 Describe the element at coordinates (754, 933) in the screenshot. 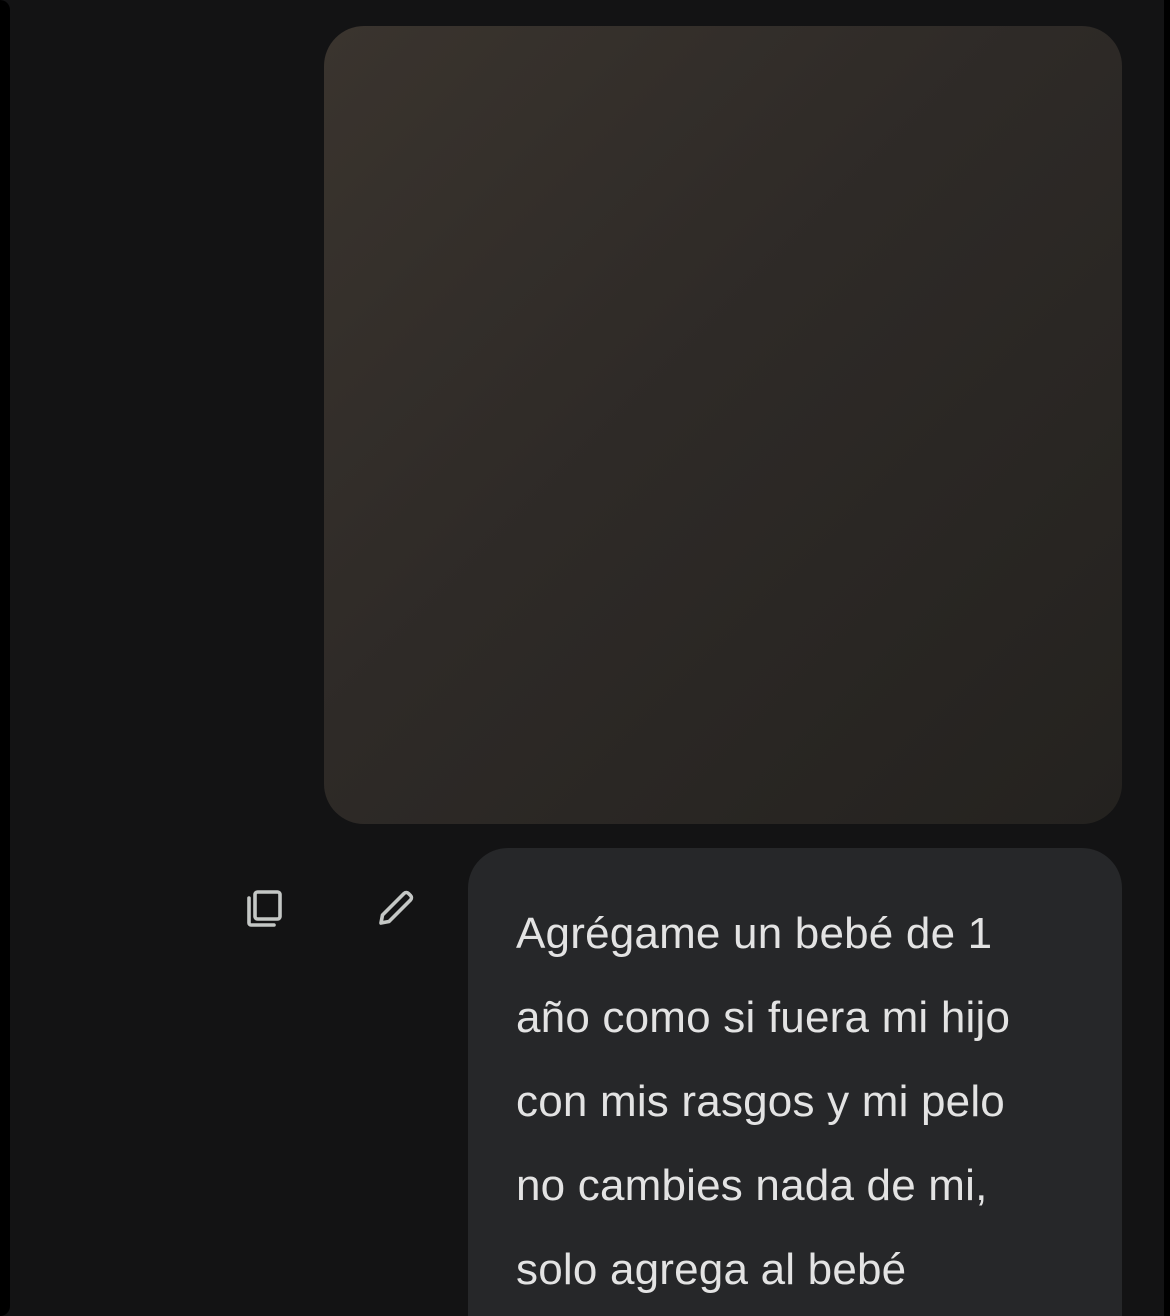

I see `message-line-1: Agrégame un bebé de 1` at that location.